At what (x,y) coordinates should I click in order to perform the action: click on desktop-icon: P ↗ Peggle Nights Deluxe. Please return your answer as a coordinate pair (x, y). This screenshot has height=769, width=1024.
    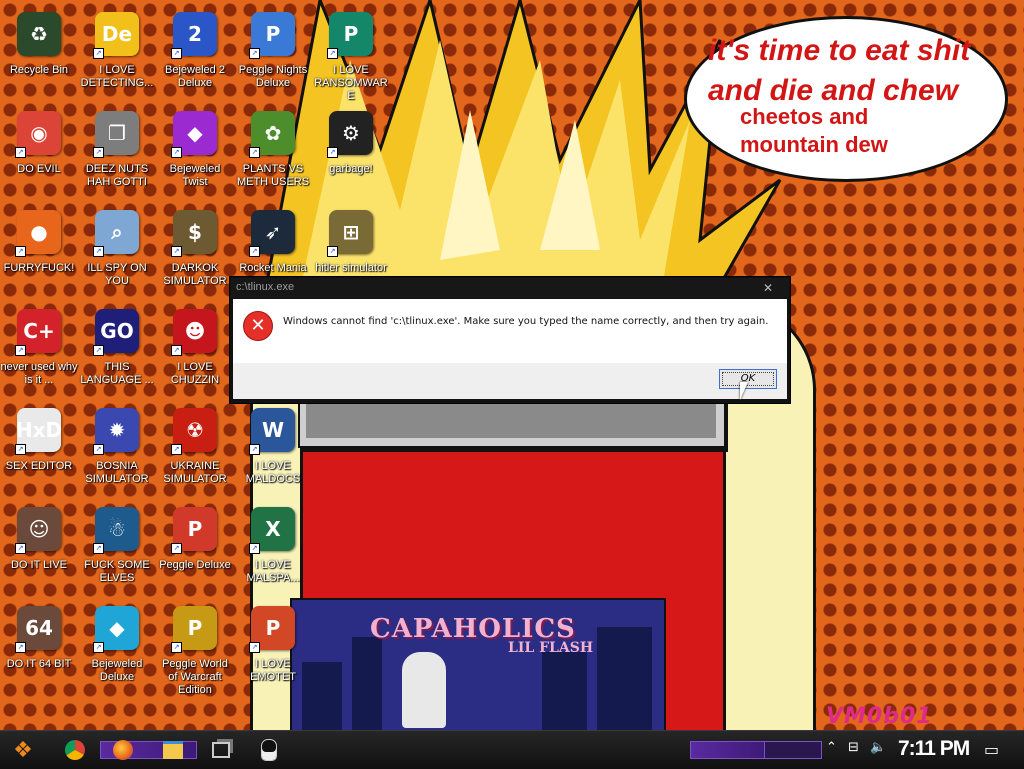
    Looking at the image, I should click on (273, 56).